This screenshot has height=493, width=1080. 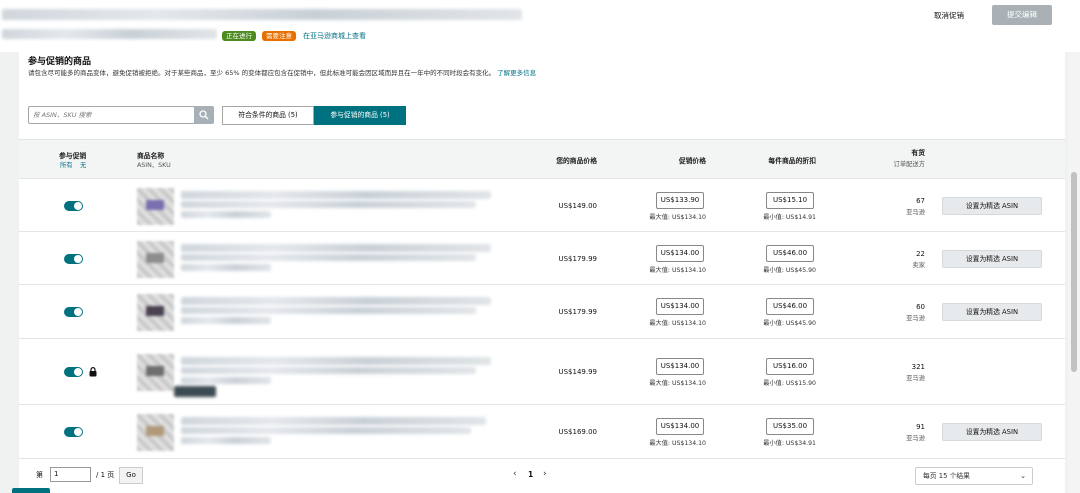 I want to click on col-stock: 有货, so click(x=918, y=153).